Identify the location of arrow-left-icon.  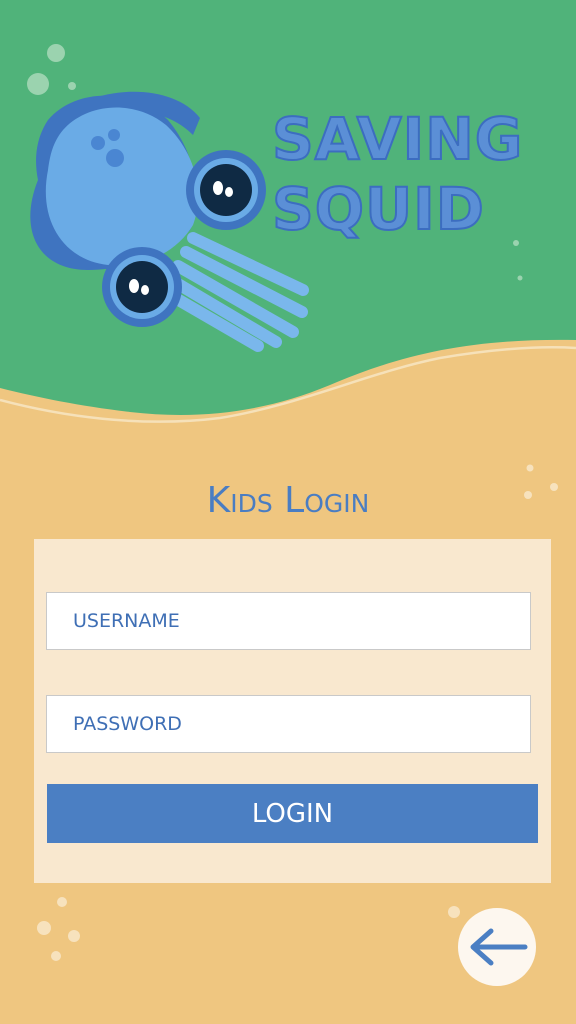
(499, 947).